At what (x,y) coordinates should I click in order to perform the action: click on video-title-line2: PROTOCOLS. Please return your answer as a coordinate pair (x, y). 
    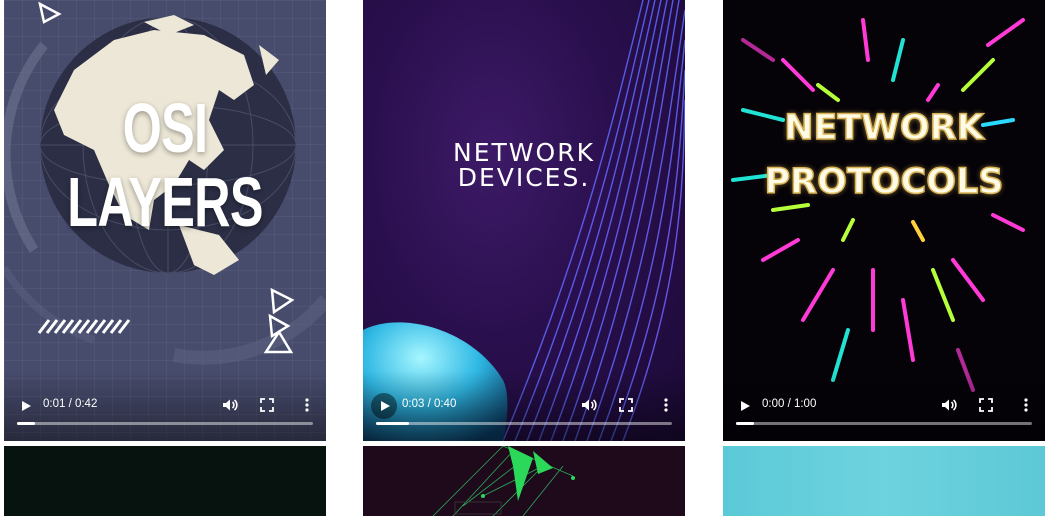
    Looking at the image, I should click on (884, 182).